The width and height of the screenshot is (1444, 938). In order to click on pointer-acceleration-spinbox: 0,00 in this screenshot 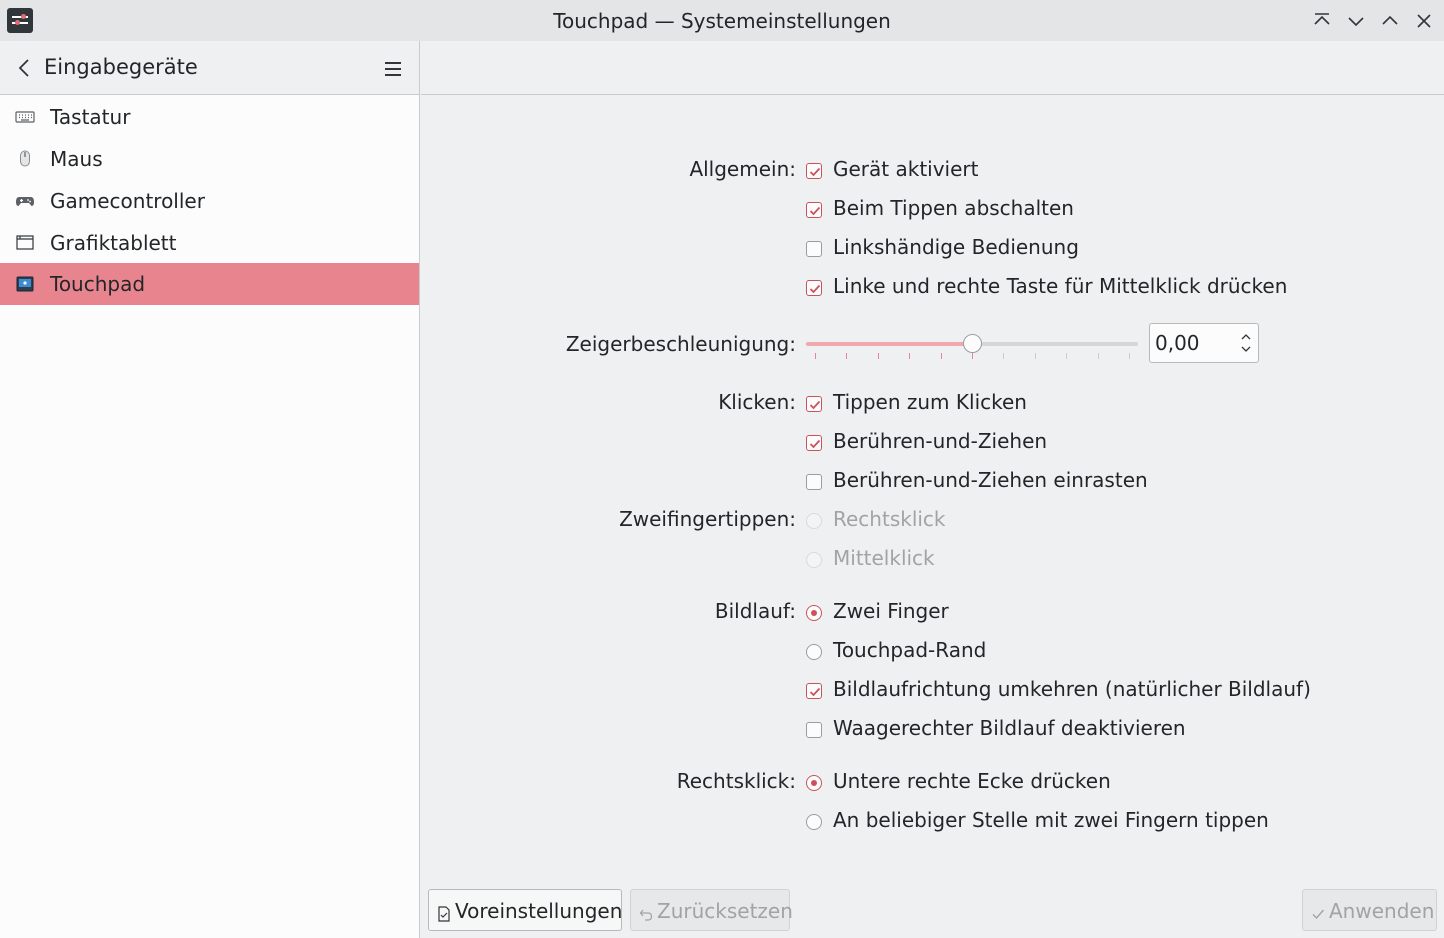, I will do `click(1204, 343)`.